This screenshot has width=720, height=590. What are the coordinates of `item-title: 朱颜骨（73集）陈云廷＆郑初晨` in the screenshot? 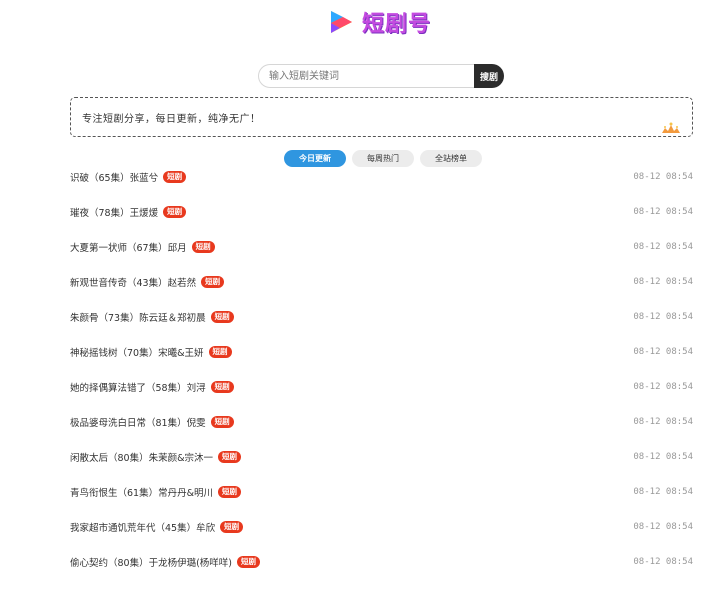 It's located at (138, 317).